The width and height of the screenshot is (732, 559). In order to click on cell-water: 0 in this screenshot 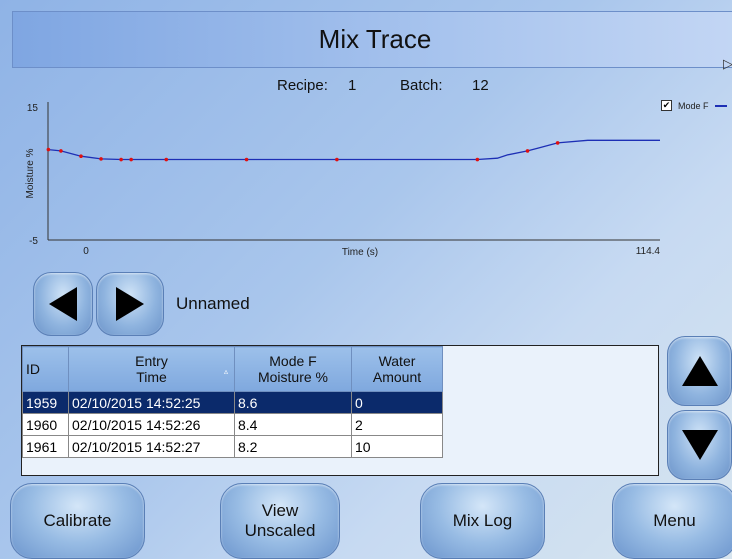, I will do `click(397, 402)`.